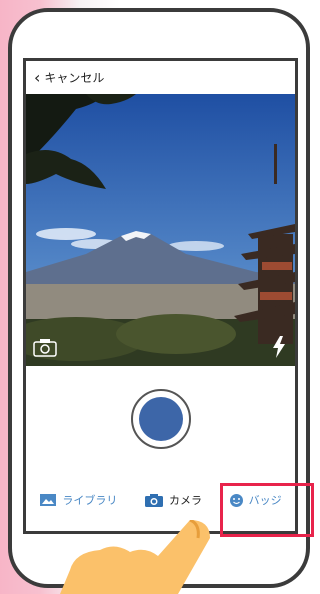 The width and height of the screenshot is (320, 594). What do you see at coordinates (90, 500) in the screenshot?
I see `tab-library-label: ライブラリ` at bounding box center [90, 500].